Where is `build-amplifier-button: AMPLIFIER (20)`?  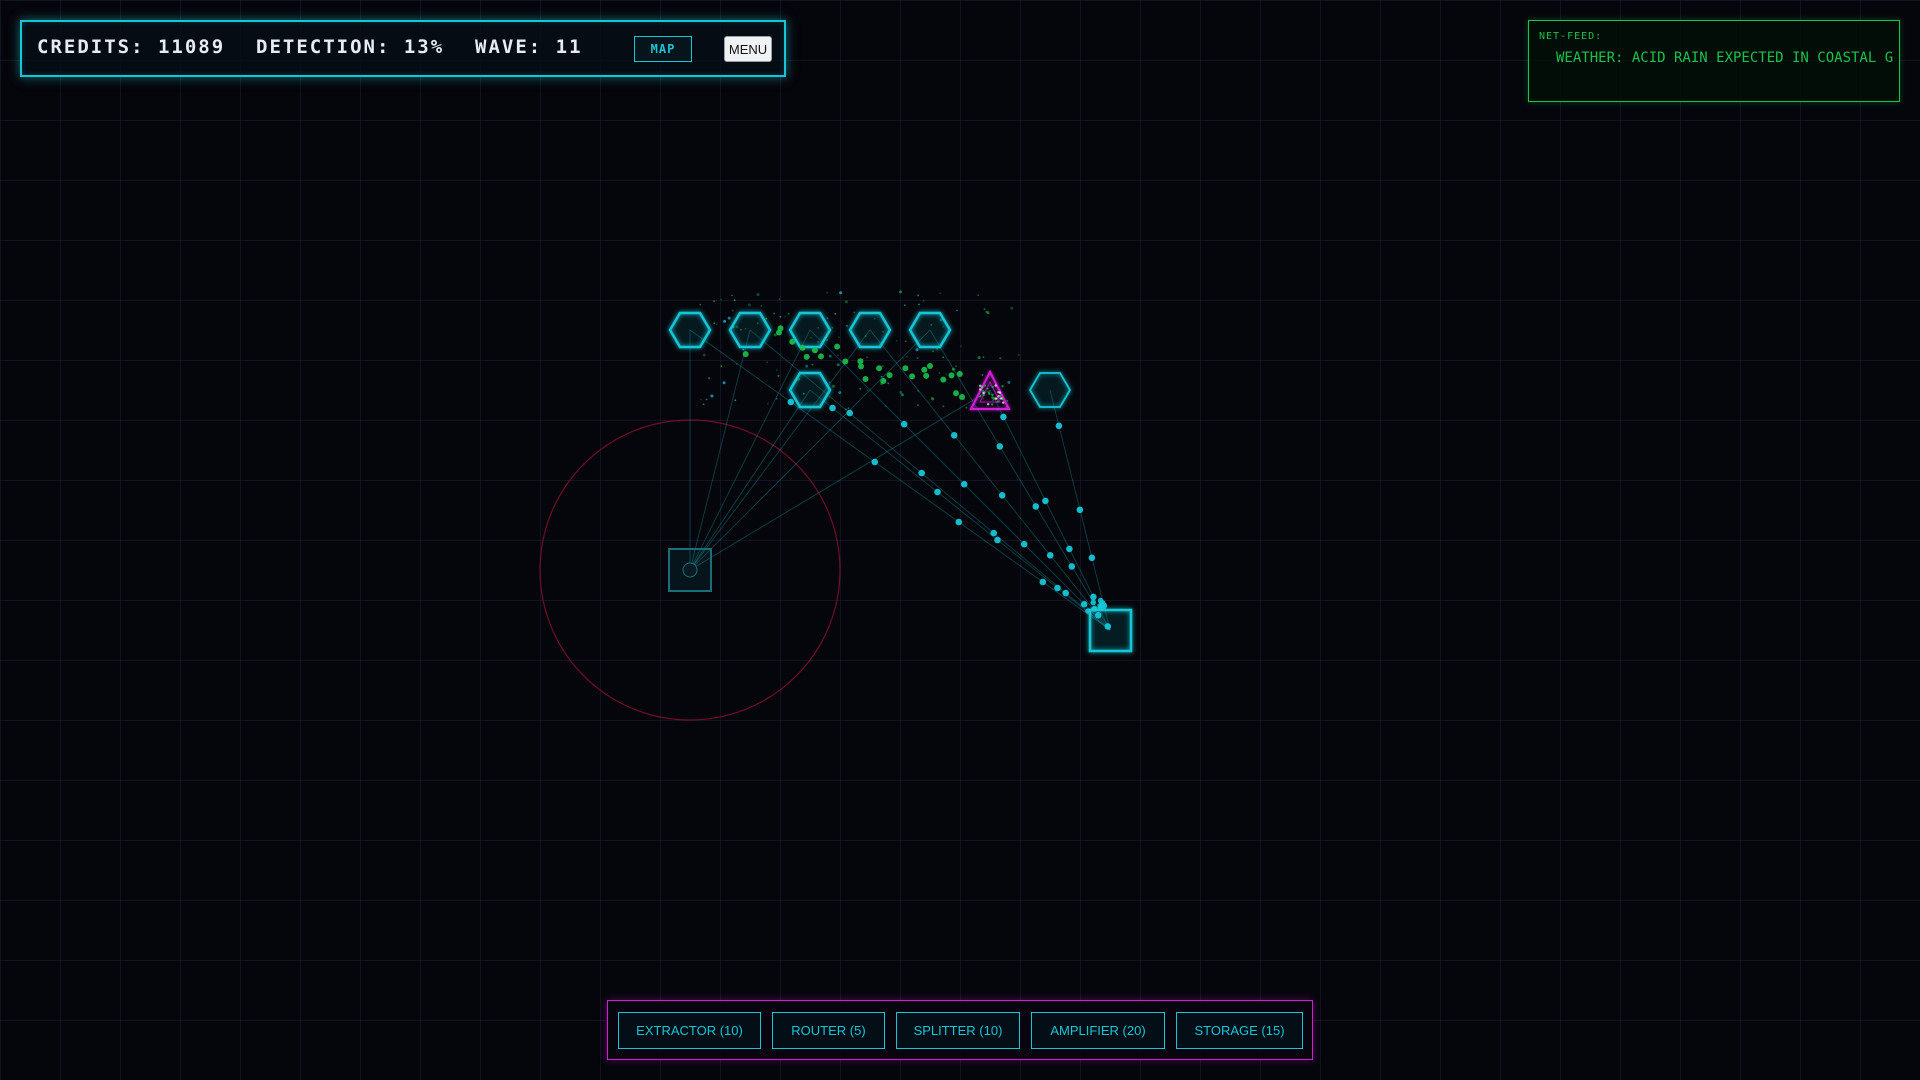
build-amplifier-button: AMPLIFIER (20) is located at coordinates (1098, 1030).